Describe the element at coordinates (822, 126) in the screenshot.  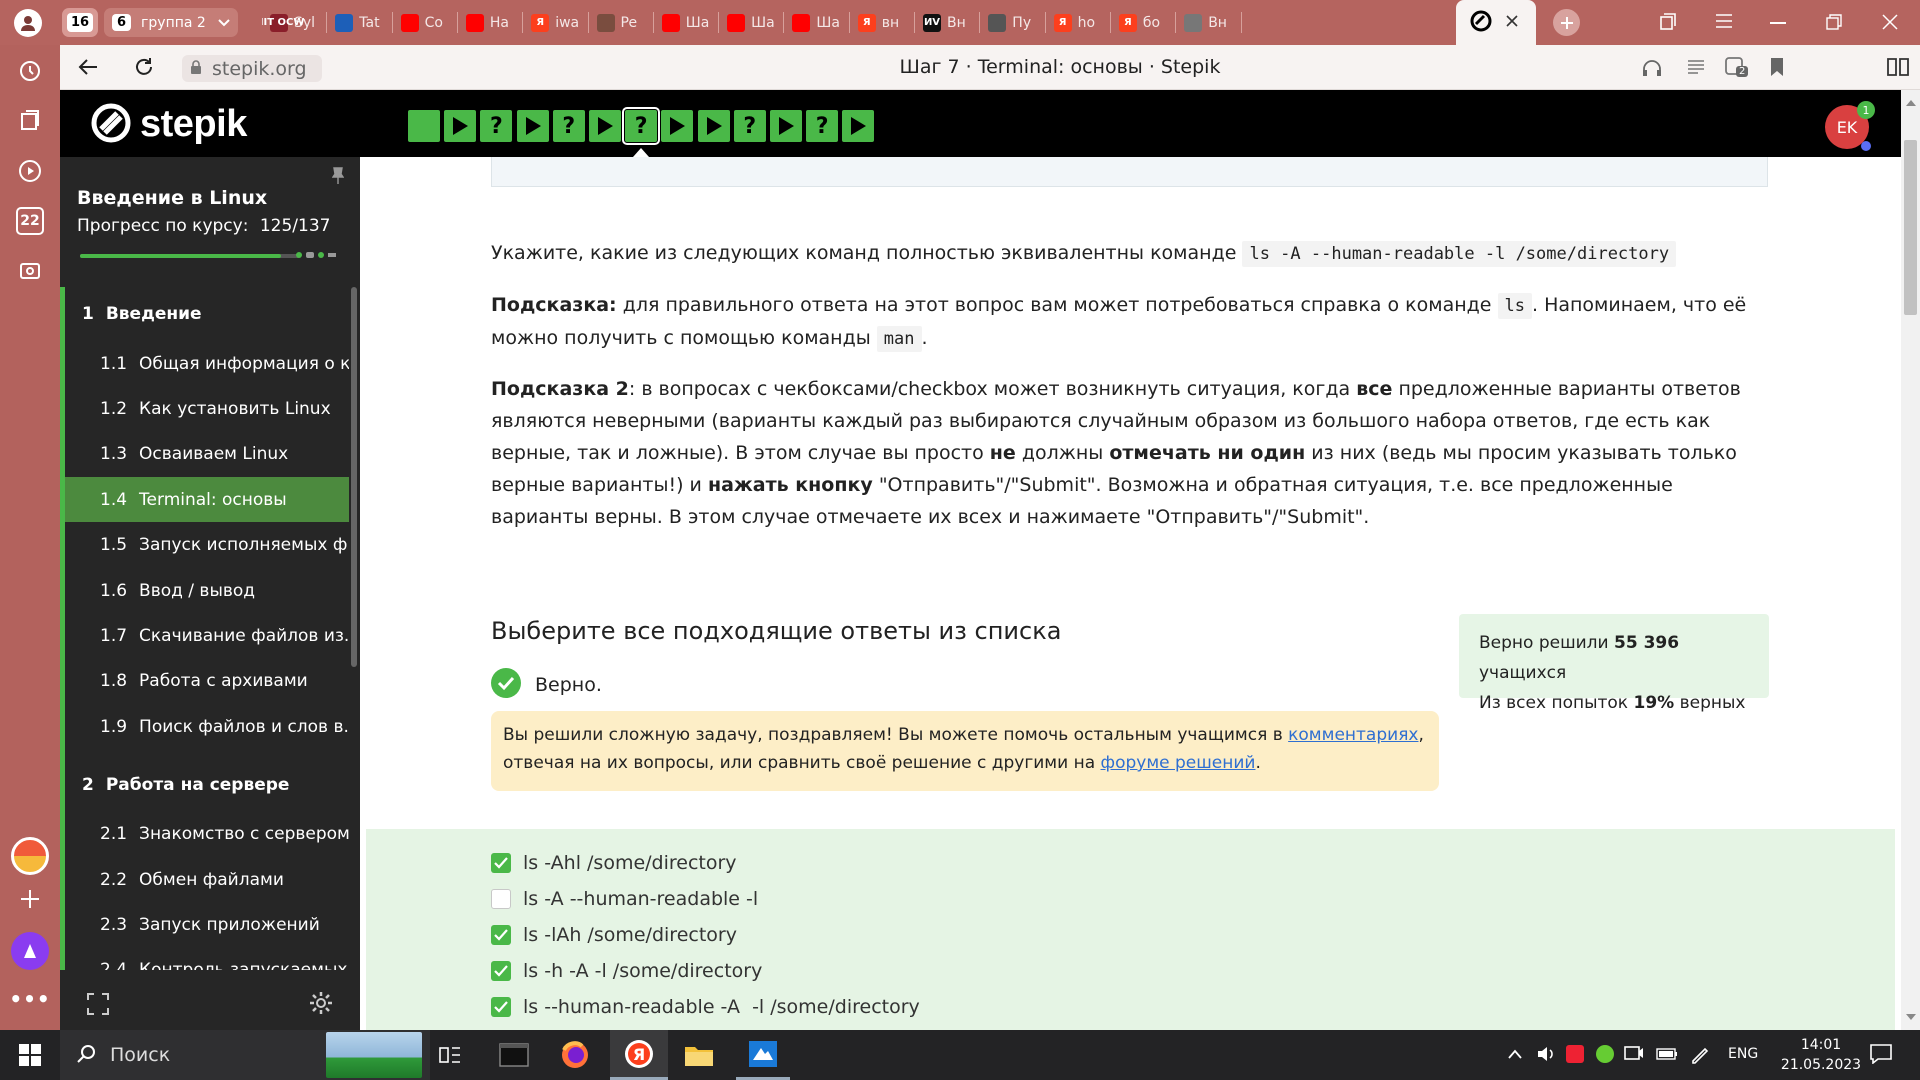
I see `step-12-quiz-icon: ?` at that location.